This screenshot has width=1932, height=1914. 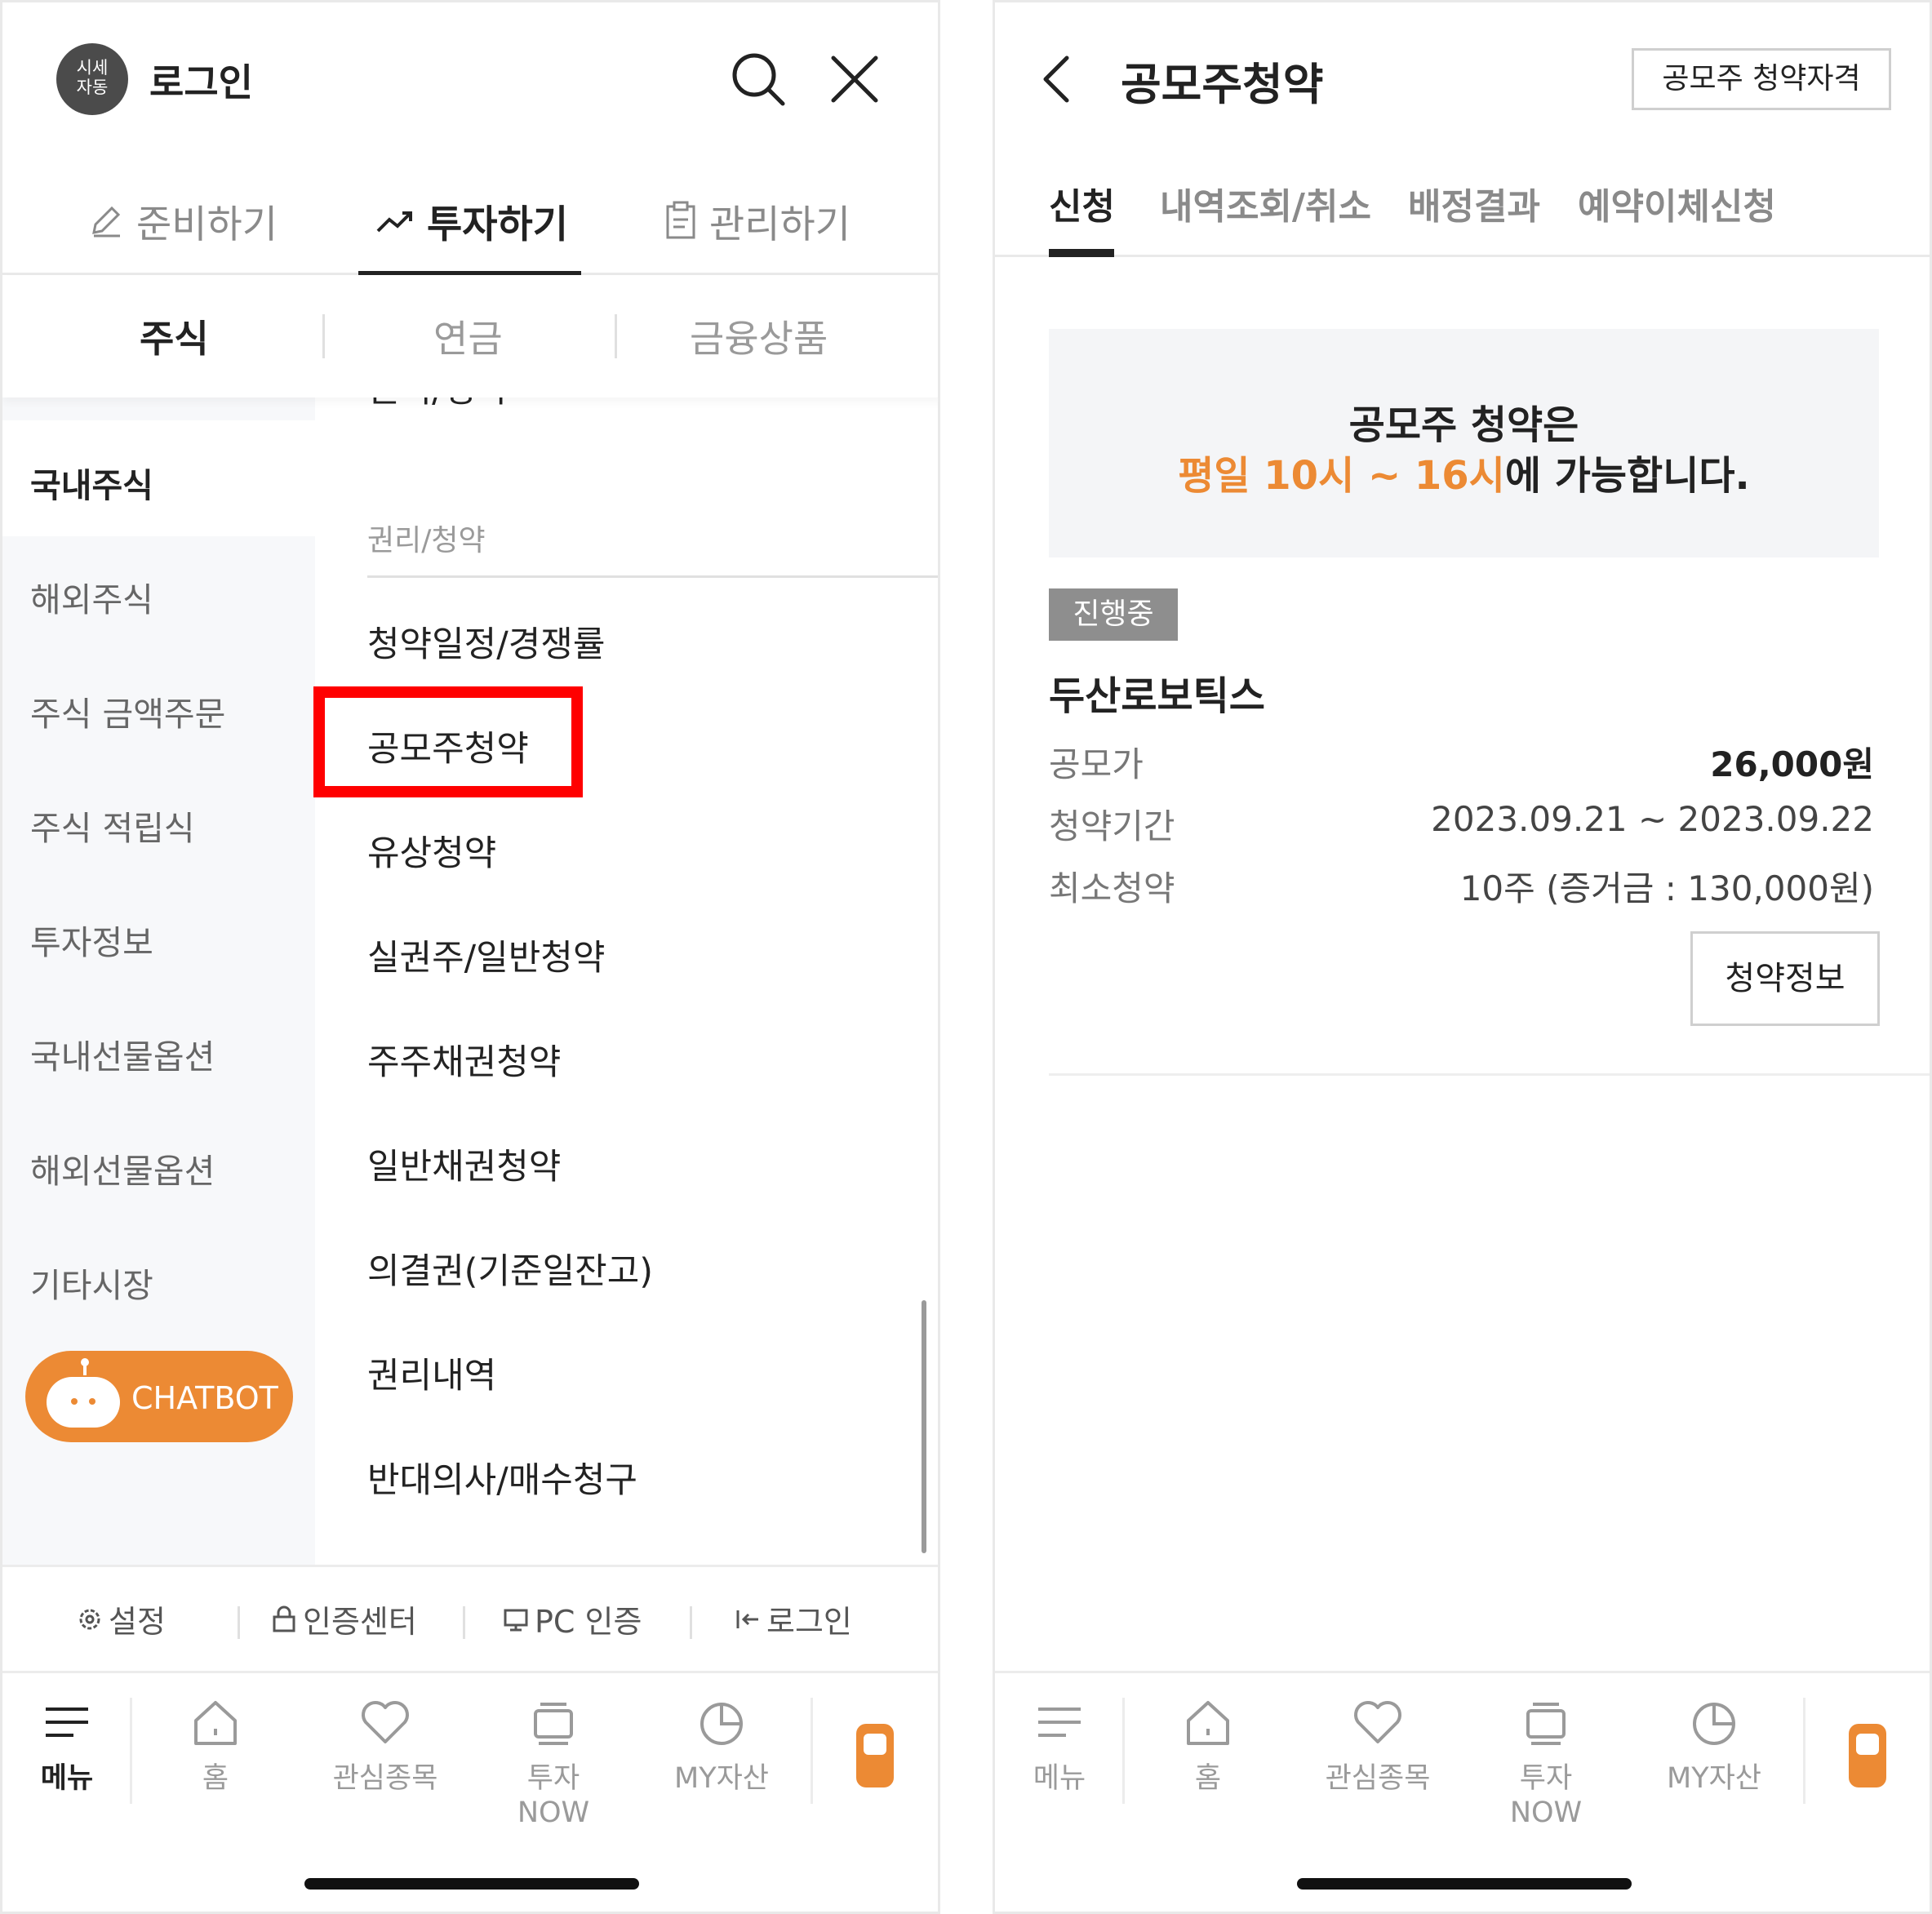 I want to click on subscription-info-button: 청약정보, so click(x=1785, y=979).